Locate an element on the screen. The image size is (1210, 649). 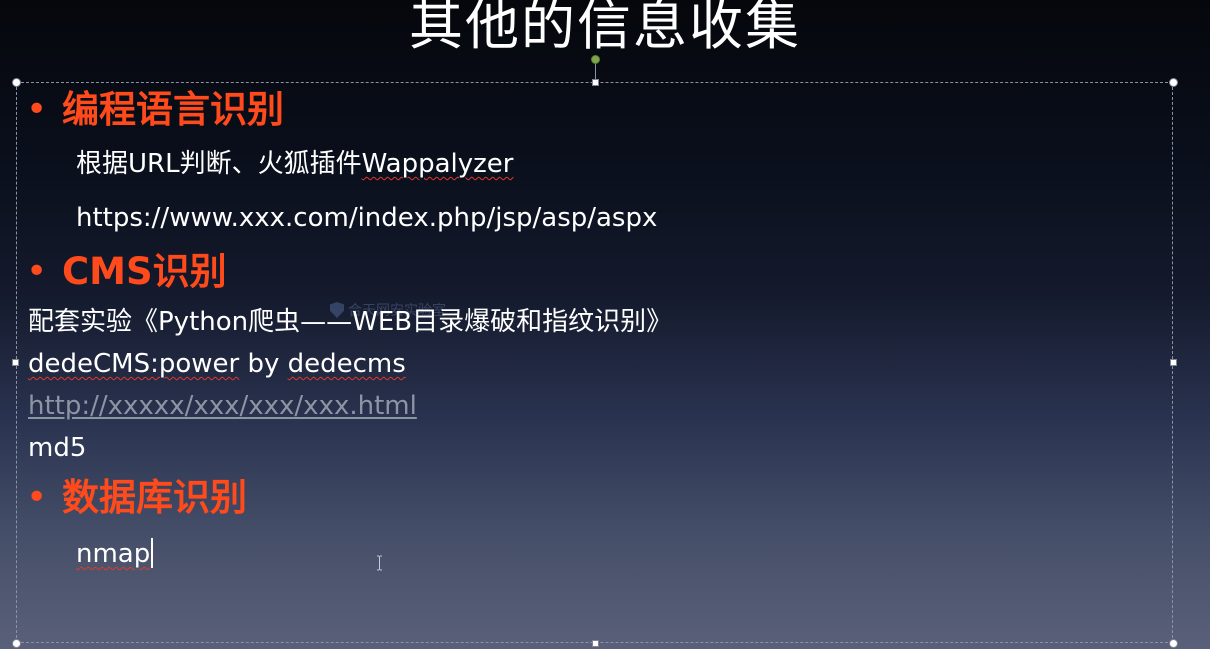
section-programming-language: • 编程语言识别 is located at coordinates (155, 110).